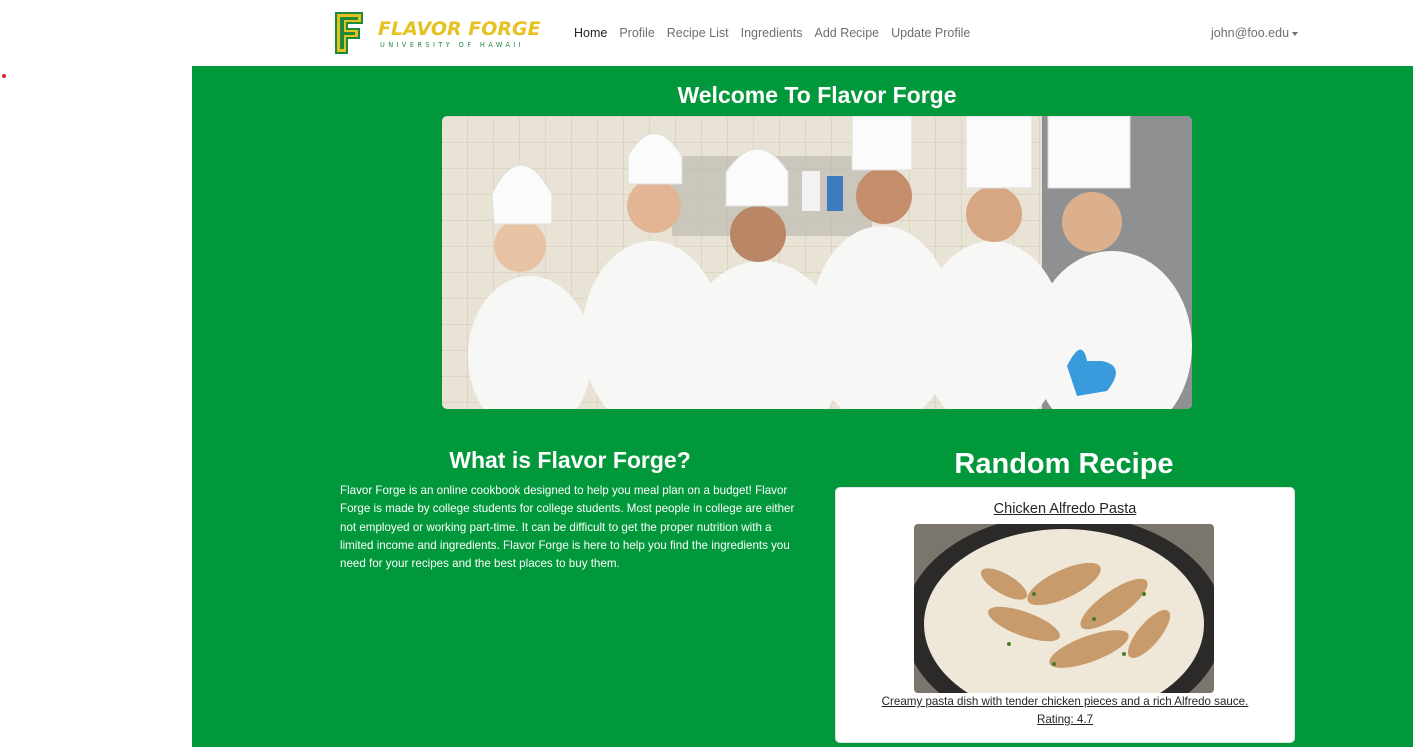 This screenshot has height=747, width=1413. Describe the element at coordinates (1064, 608) in the screenshot. I see `recipe-image` at that location.